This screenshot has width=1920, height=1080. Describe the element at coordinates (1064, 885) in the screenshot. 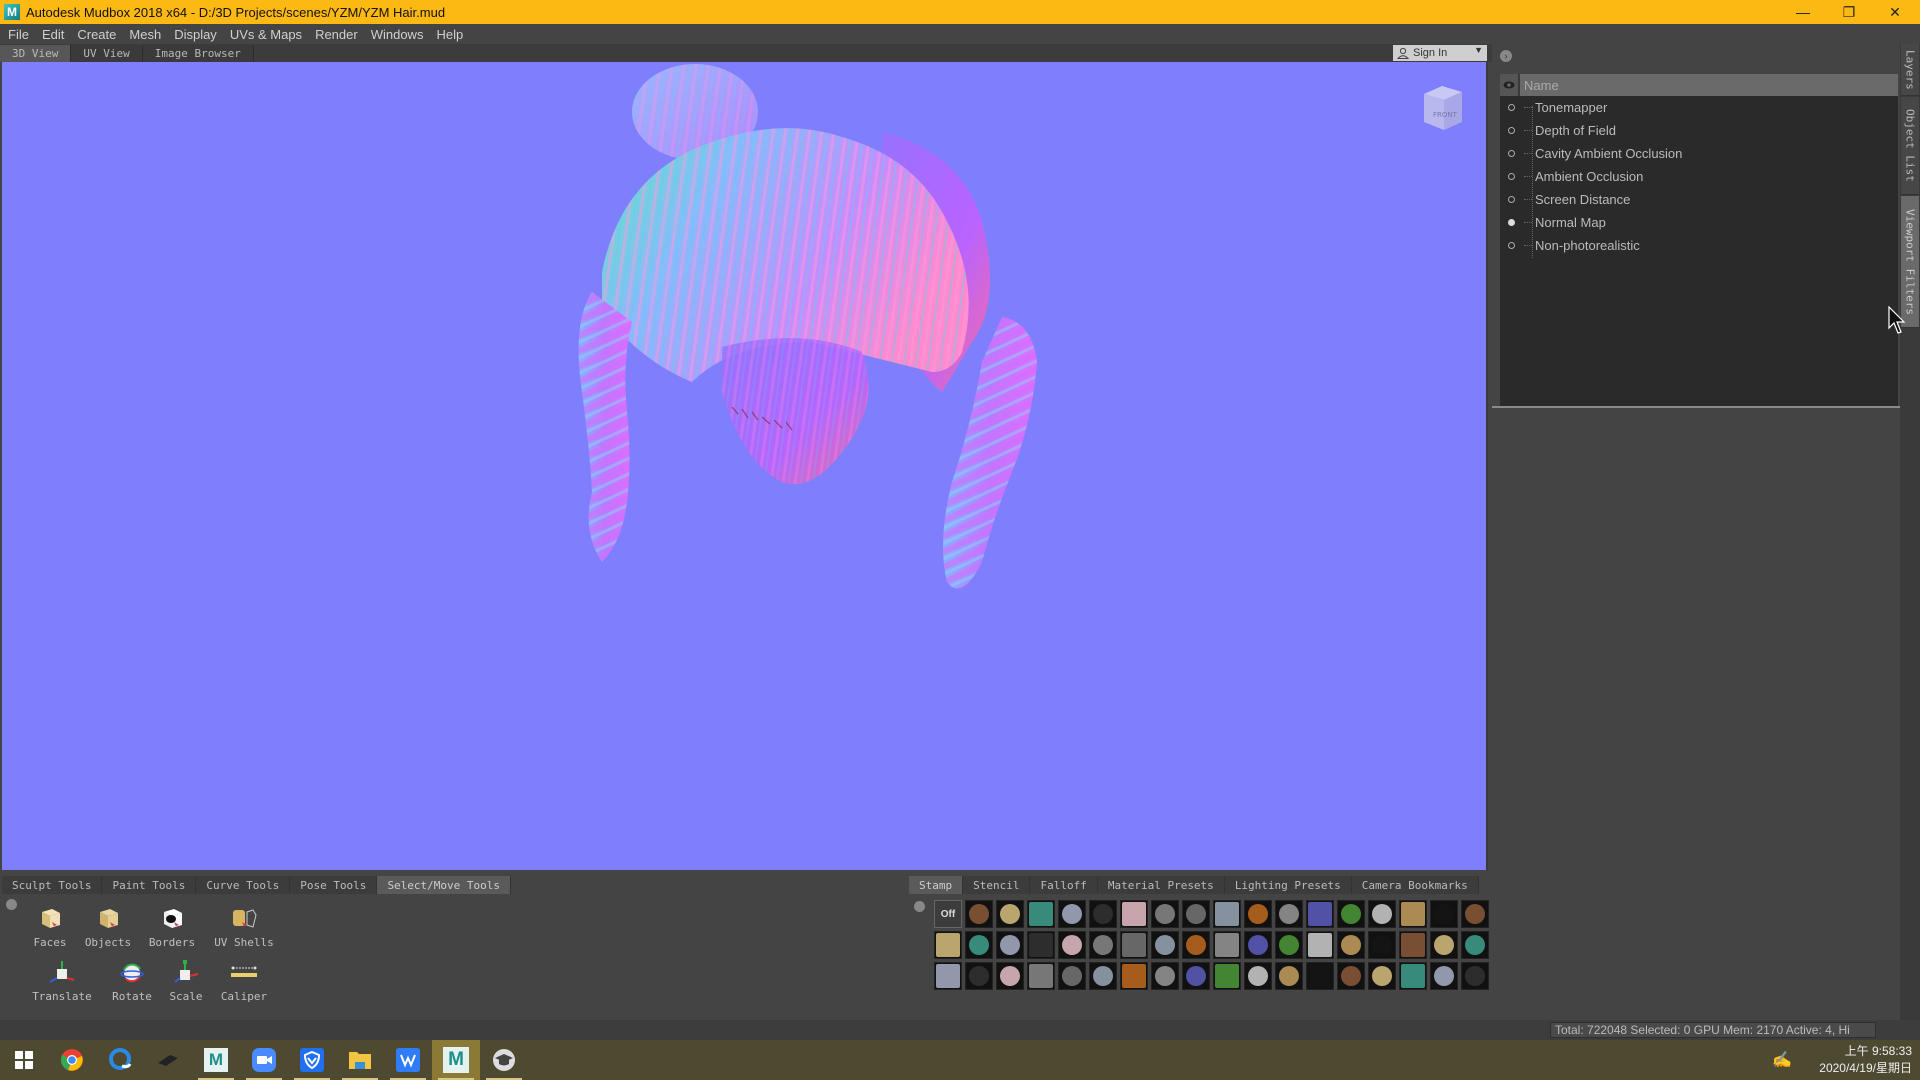

I see `tab-falloff: Falloff` at that location.